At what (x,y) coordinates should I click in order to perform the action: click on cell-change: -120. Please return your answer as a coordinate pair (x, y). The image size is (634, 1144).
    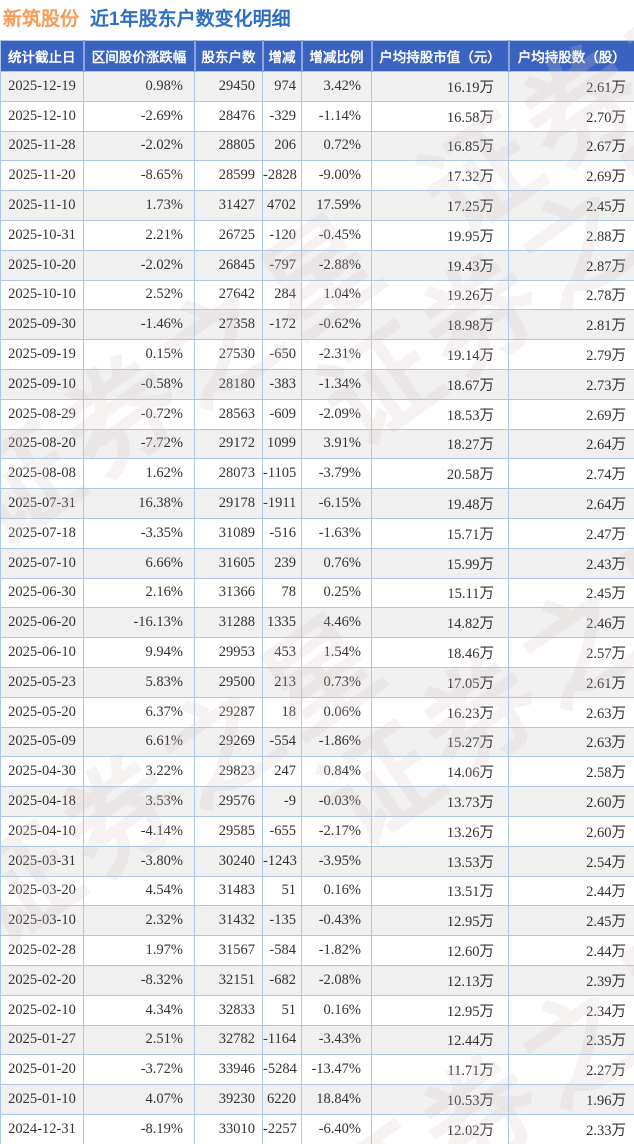
    Looking at the image, I should click on (282, 235).